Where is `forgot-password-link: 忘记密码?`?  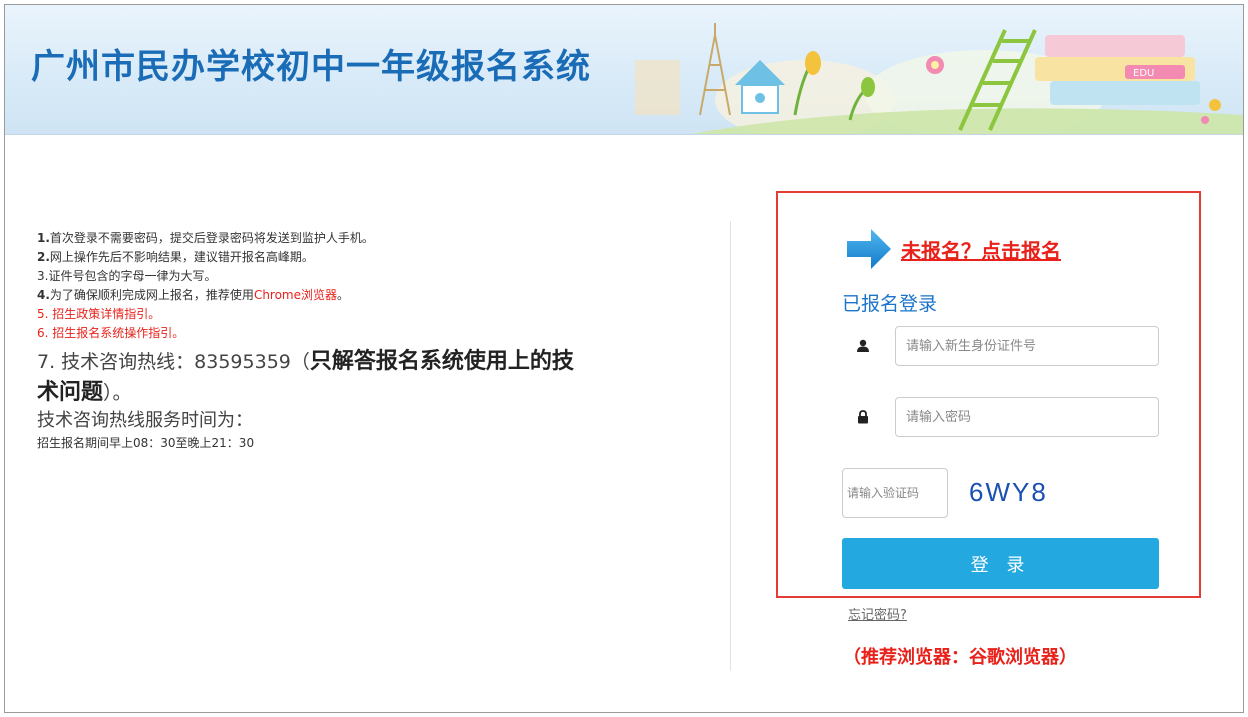
forgot-password-link: 忘记密码? is located at coordinates (877, 613).